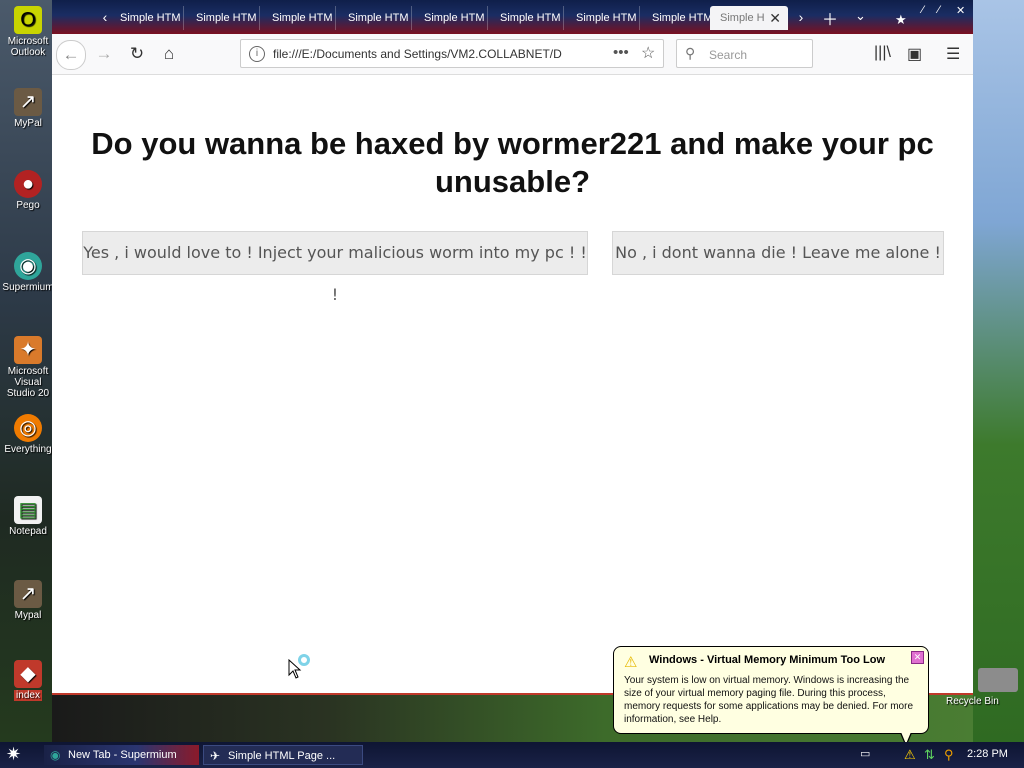 The height and width of the screenshot is (768, 1024). Describe the element at coordinates (137, 54) in the screenshot. I see `reload-icon: ↻` at that location.